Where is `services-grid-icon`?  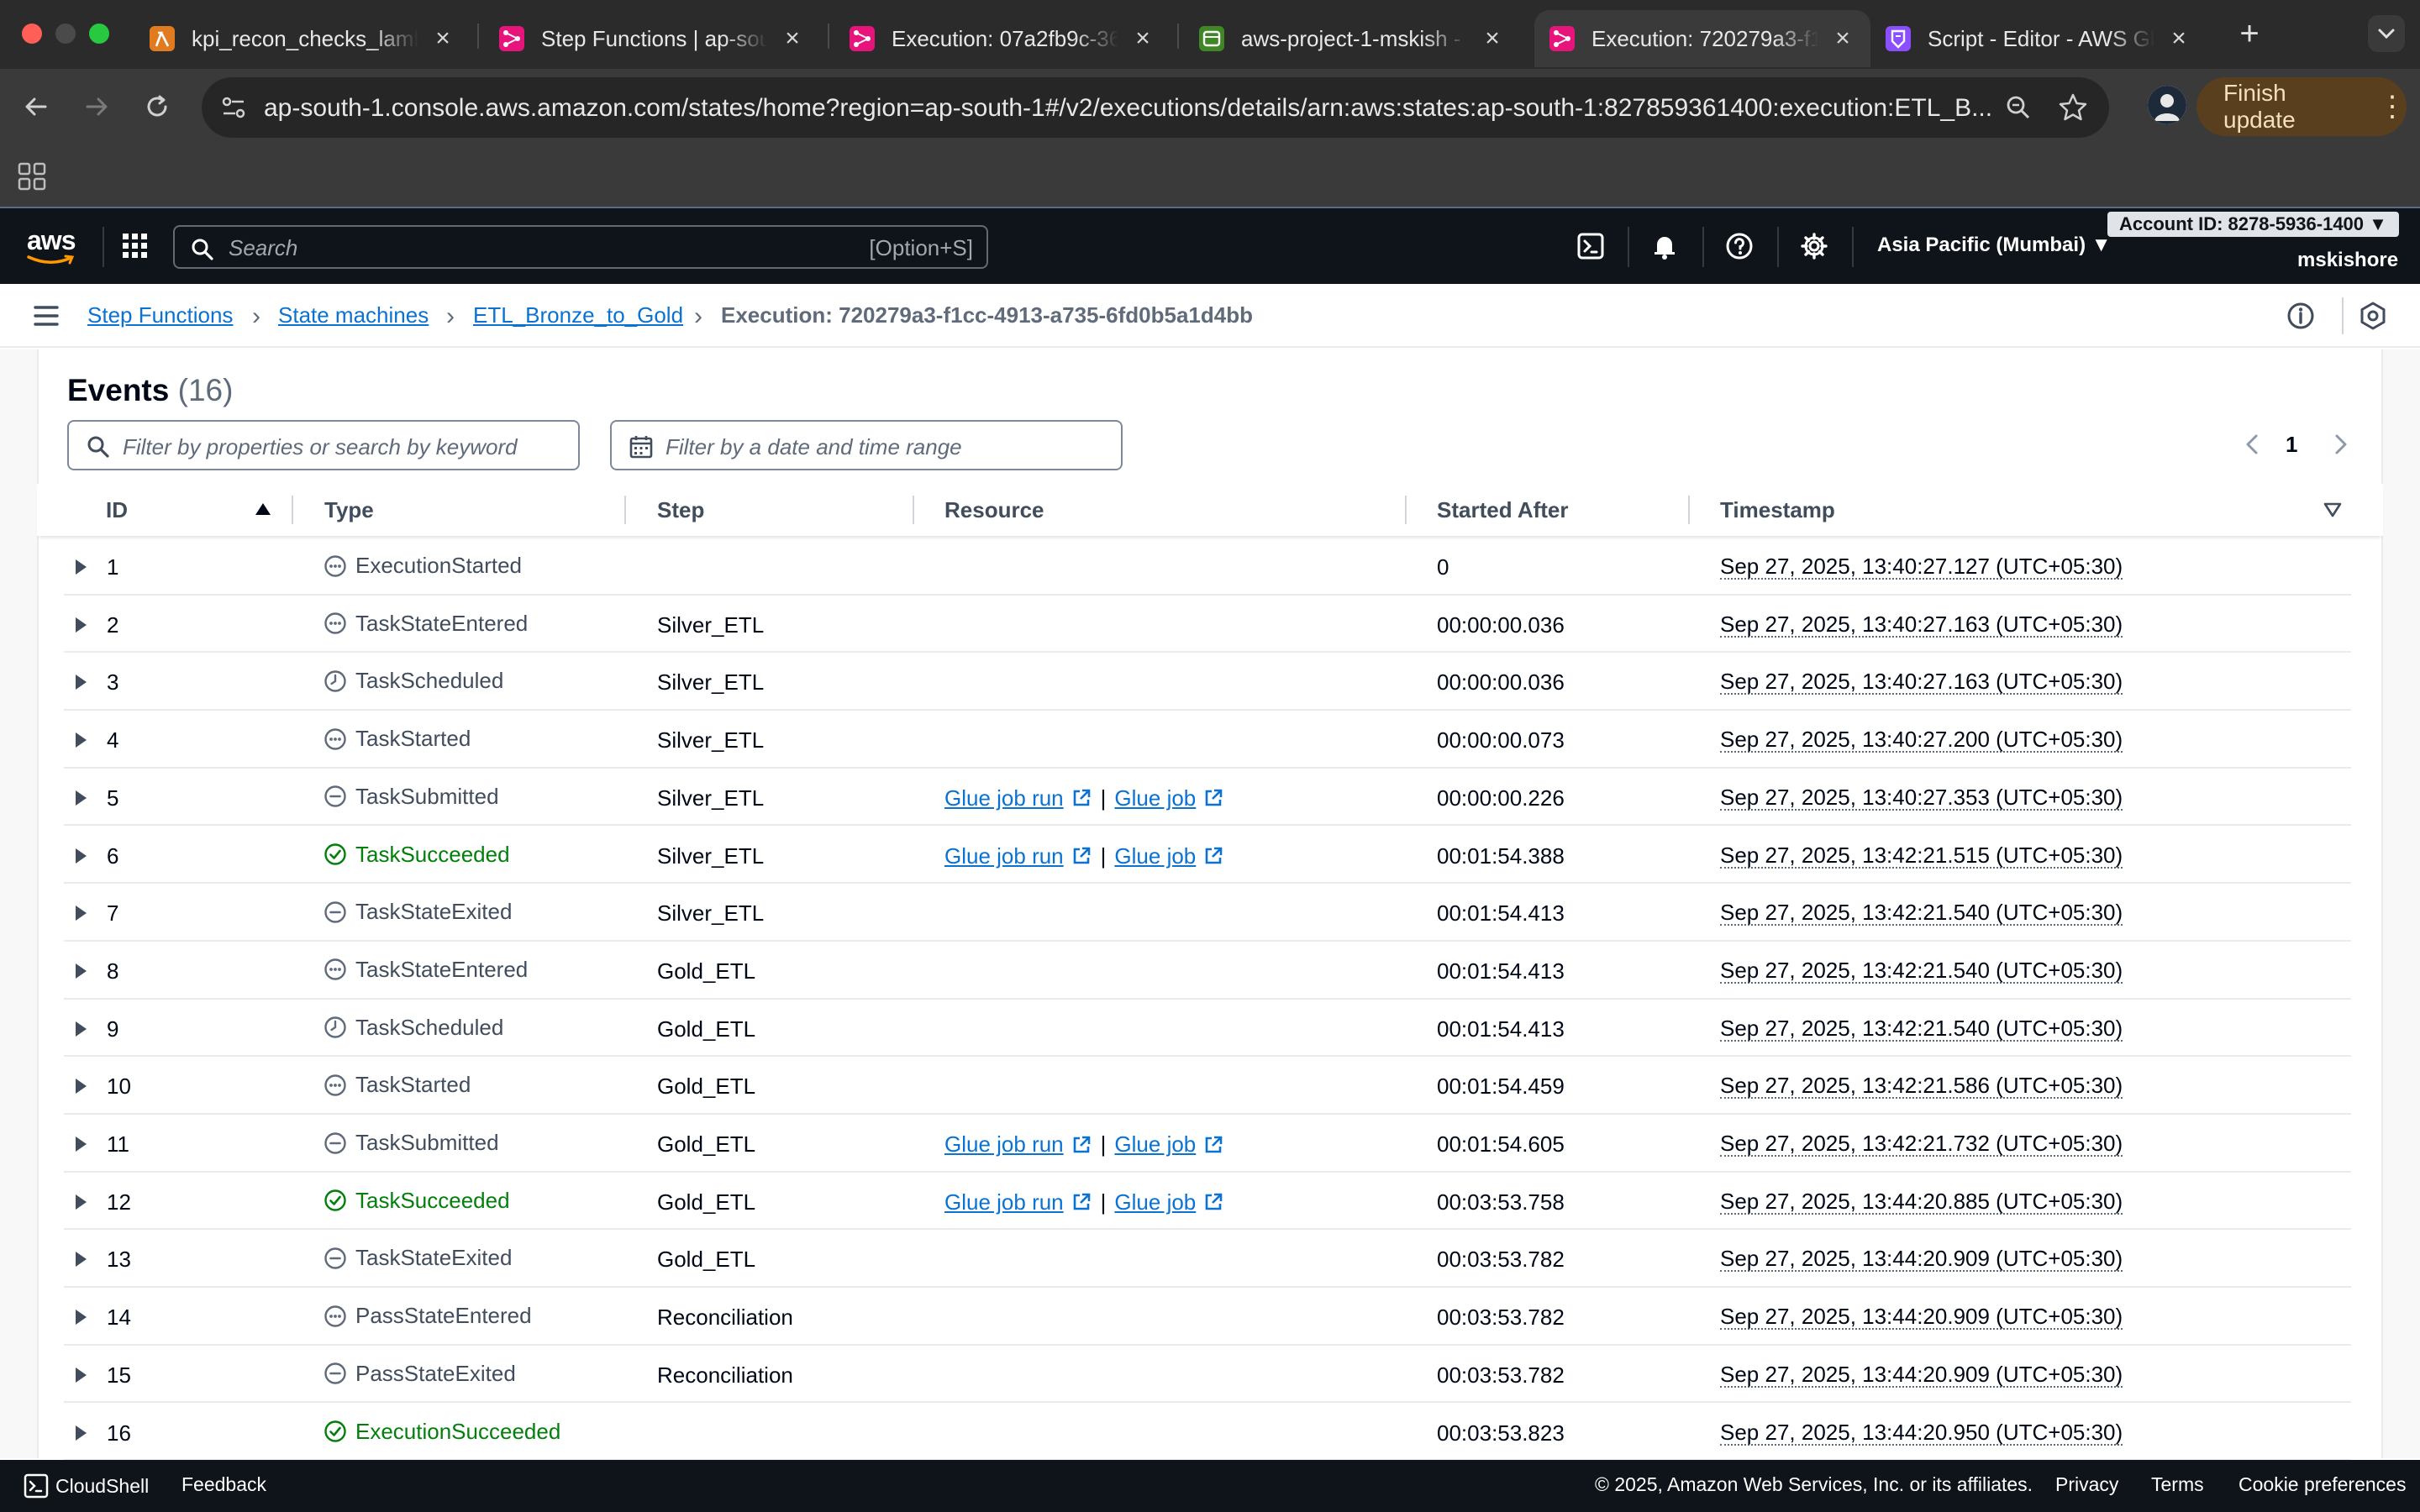 services-grid-icon is located at coordinates (135, 246).